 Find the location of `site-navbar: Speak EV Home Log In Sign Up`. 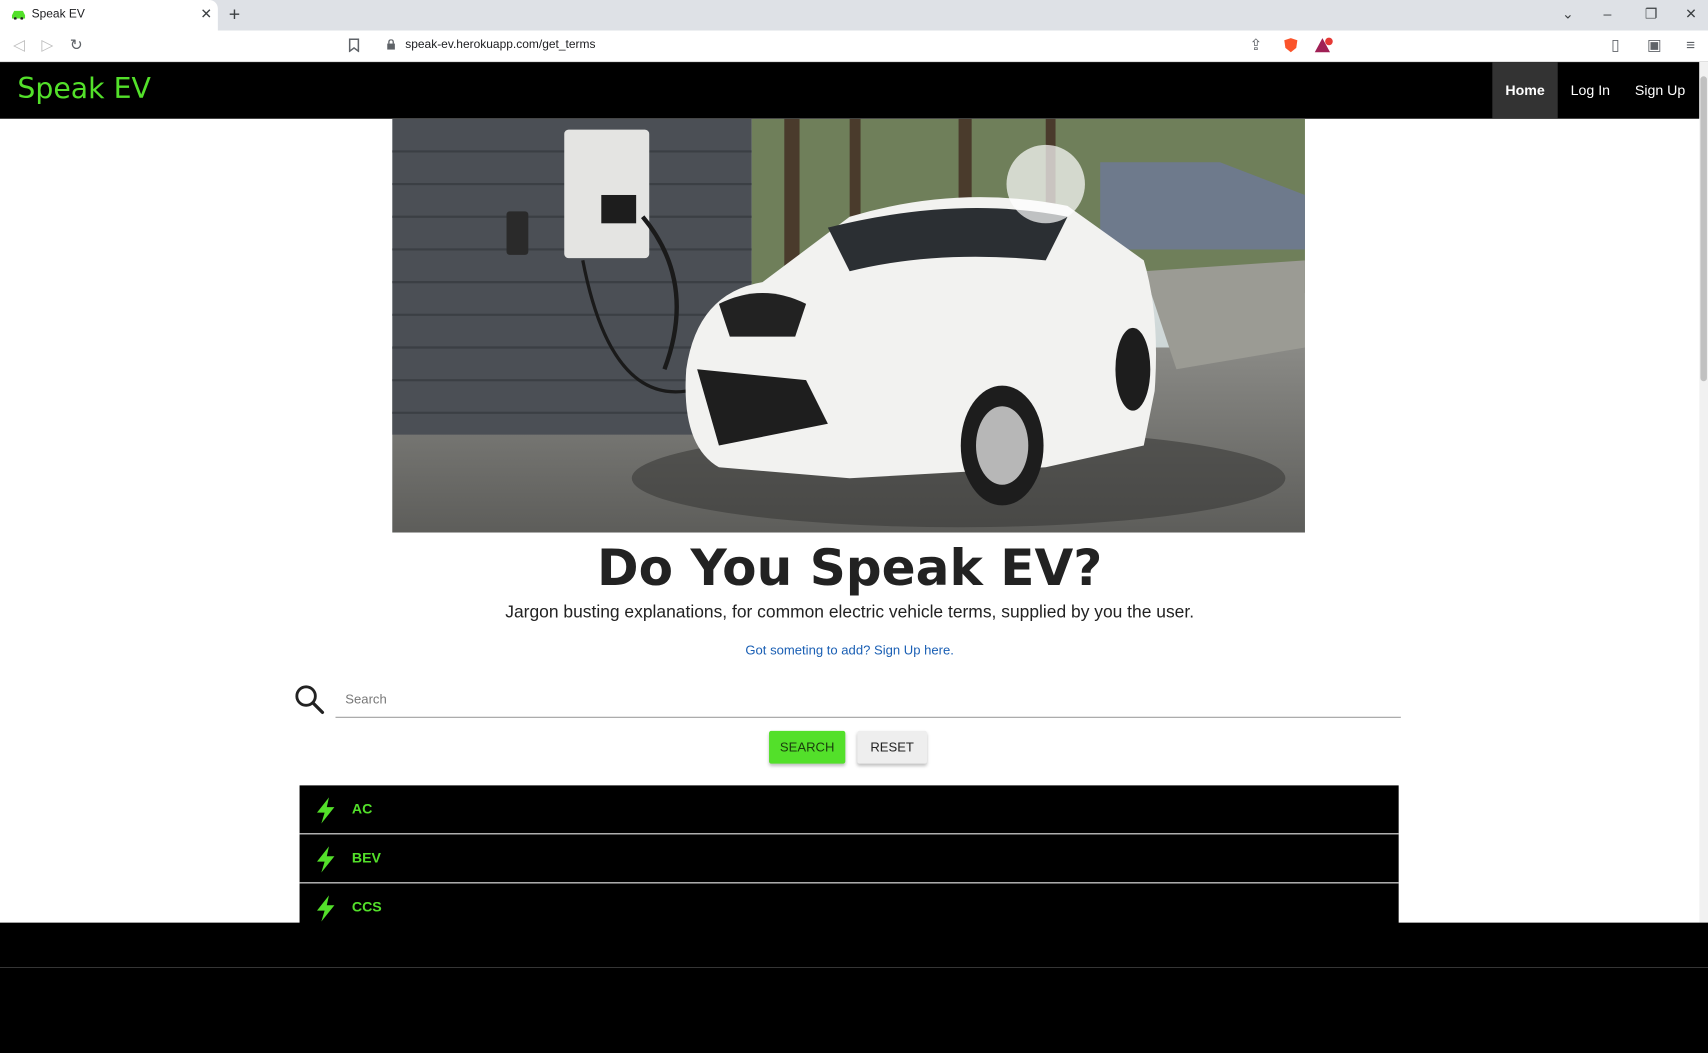

site-navbar: Speak EV Home Log In Sign Up is located at coordinates (850, 90).